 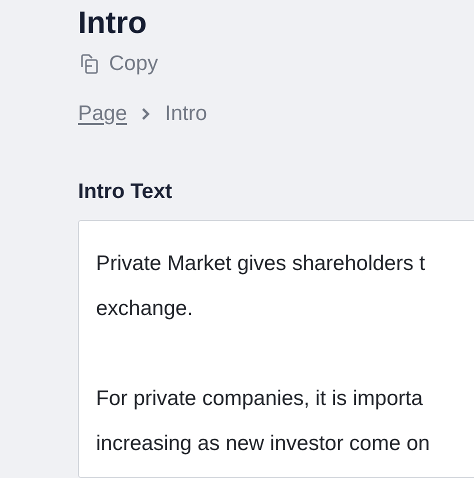 What do you see at coordinates (103, 114) in the screenshot?
I see `breadcrumb-link: Page` at bounding box center [103, 114].